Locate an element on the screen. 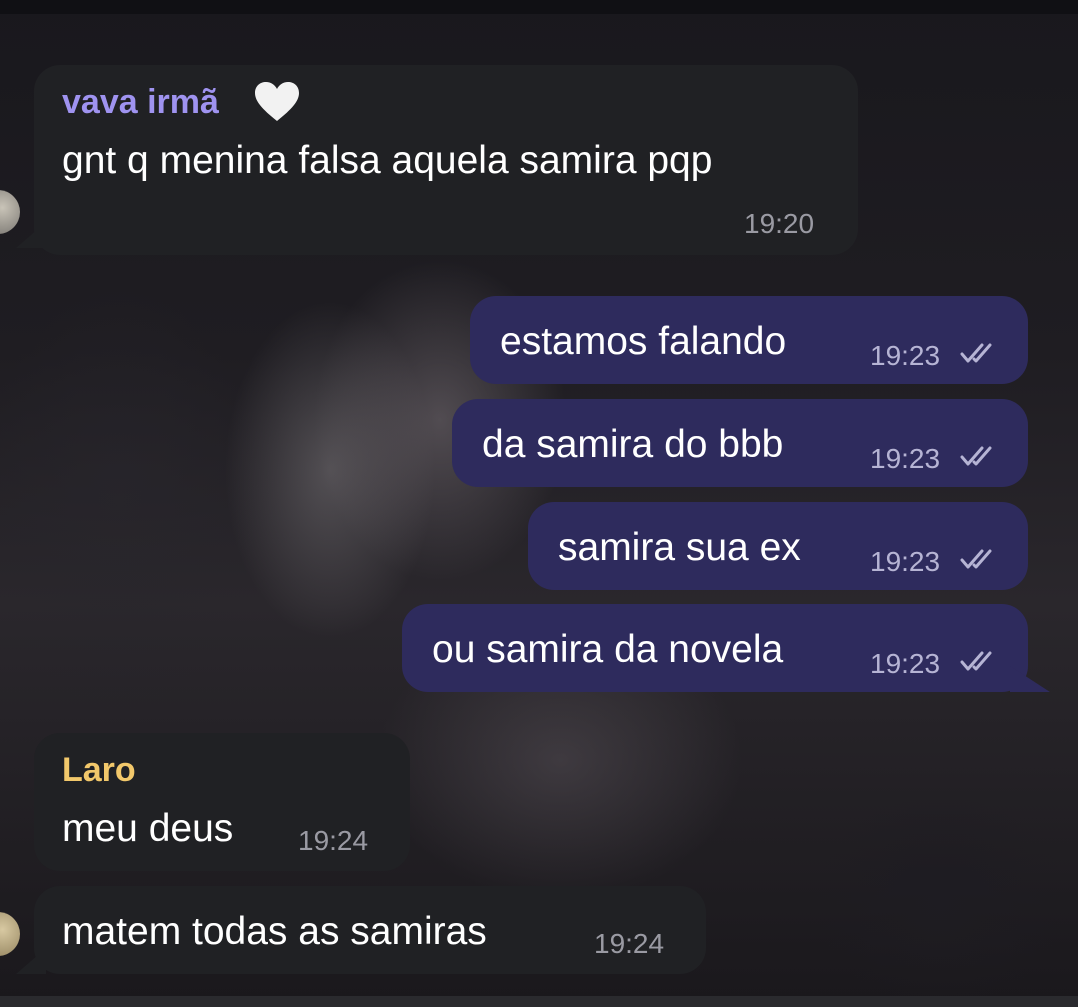 Image resolution: width=1078 pixels, height=1007 pixels. message-text: matem todas as samiras is located at coordinates (274, 931).